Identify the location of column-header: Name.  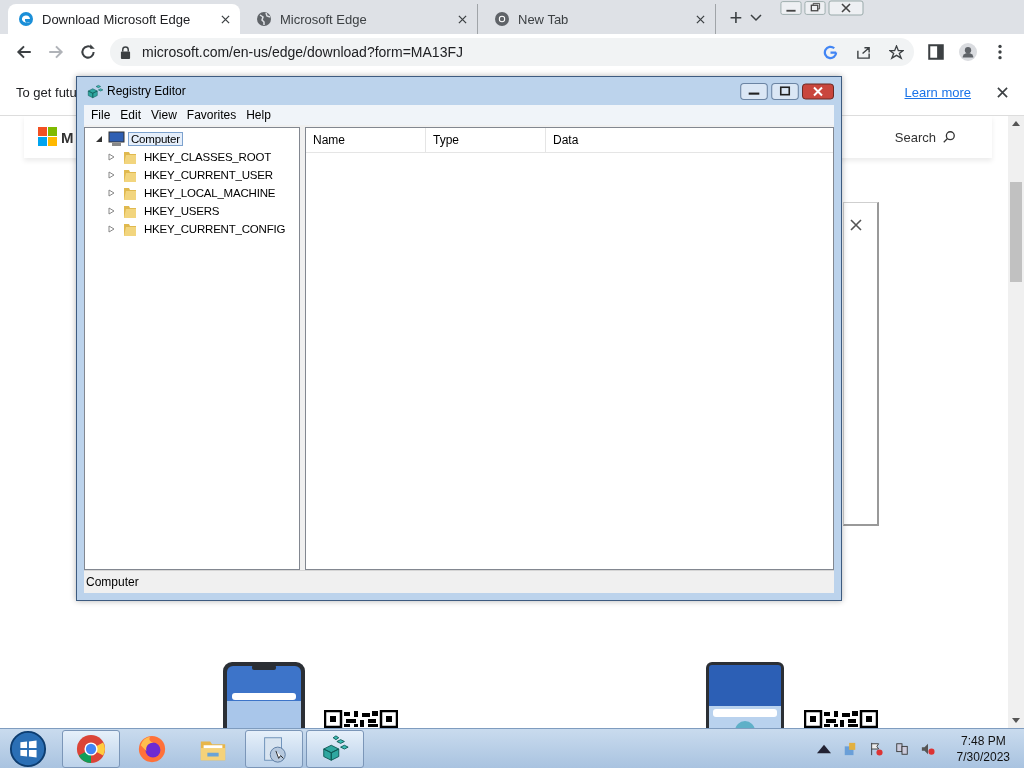
(366, 140).